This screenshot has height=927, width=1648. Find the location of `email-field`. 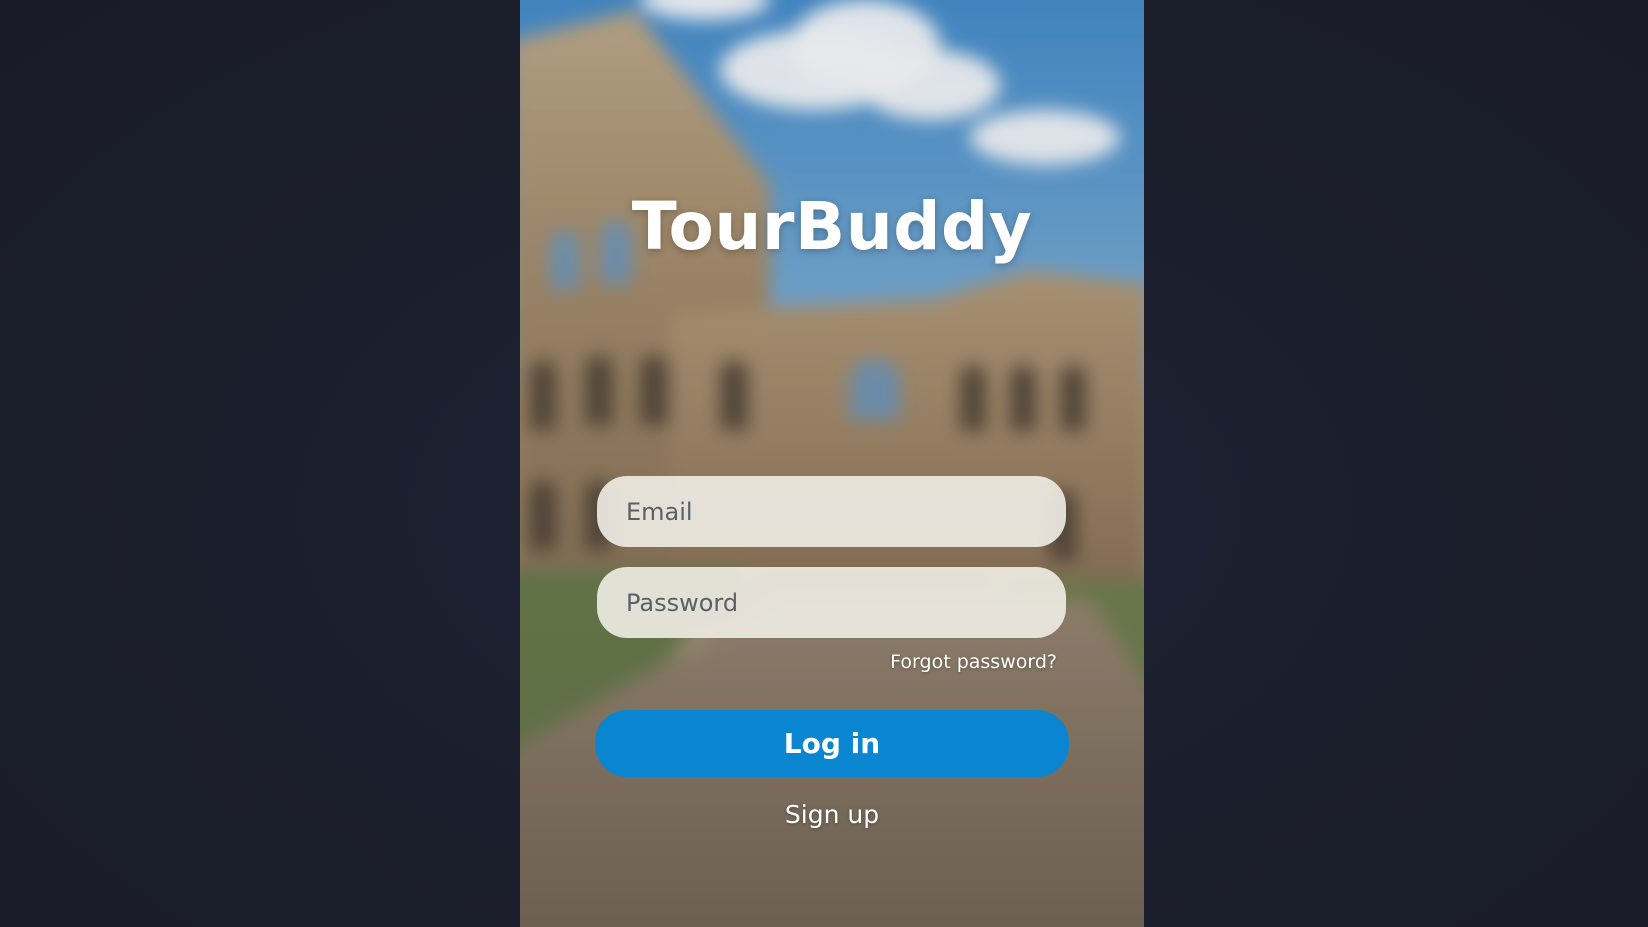

email-field is located at coordinates (831, 511).